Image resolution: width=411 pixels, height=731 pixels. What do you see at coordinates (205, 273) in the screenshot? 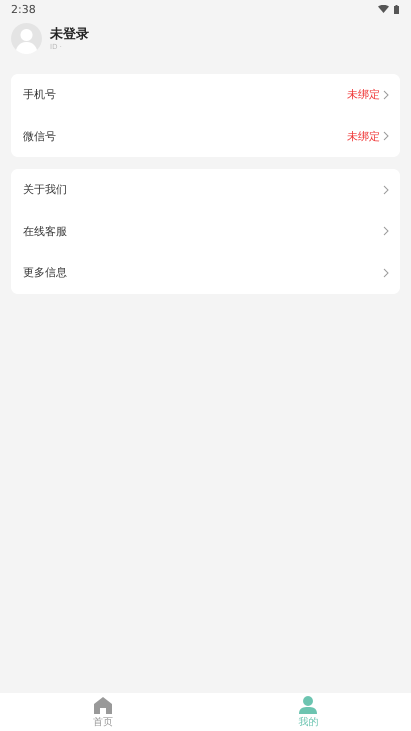
I see `settings-row: 更多信息` at bounding box center [205, 273].